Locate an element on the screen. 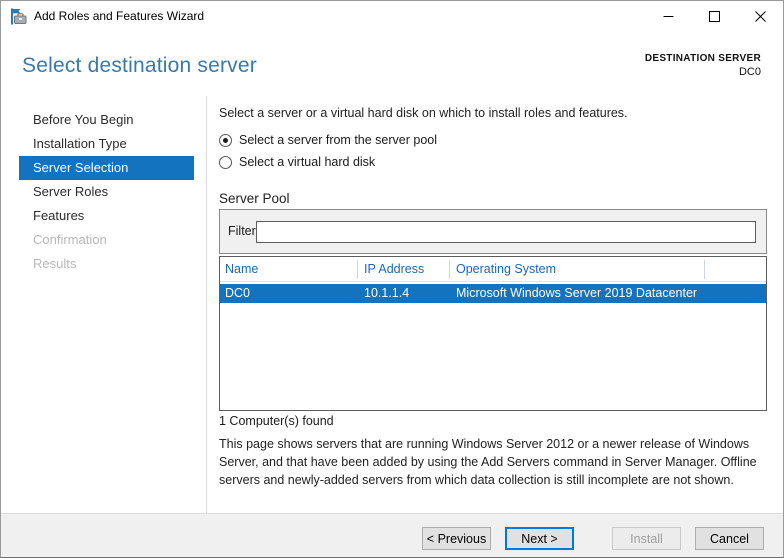  cell-server-os: Microsoft Windows Server 2019 Datacenter is located at coordinates (577, 293).